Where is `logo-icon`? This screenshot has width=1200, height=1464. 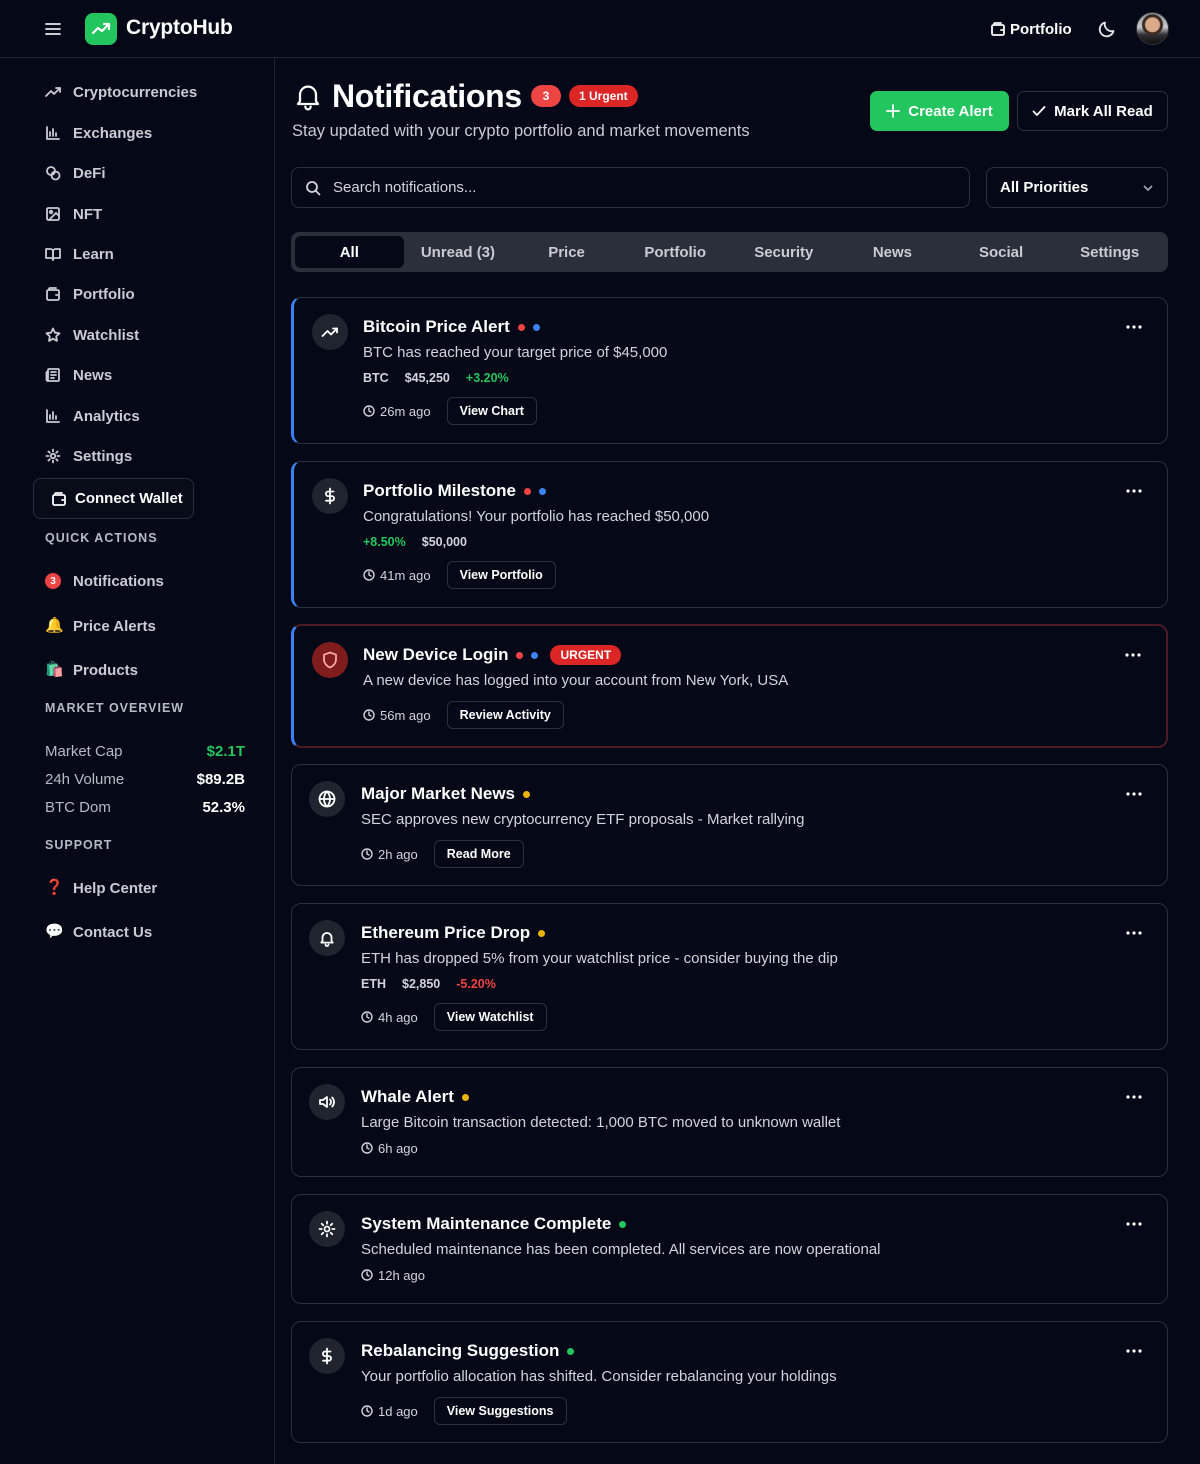
logo-icon is located at coordinates (101, 29).